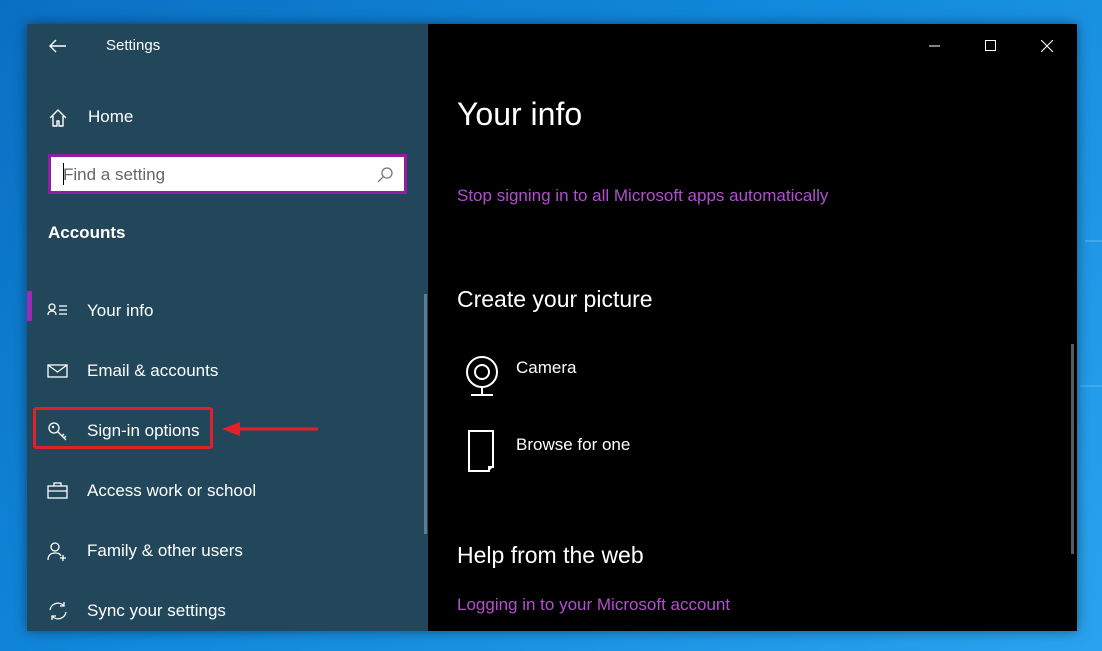 Image resolution: width=1102 pixels, height=651 pixels. What do you see at coordinates (57, 309) in the screenshot?
I see `person-card-icon` at bounding box center [57, 309].